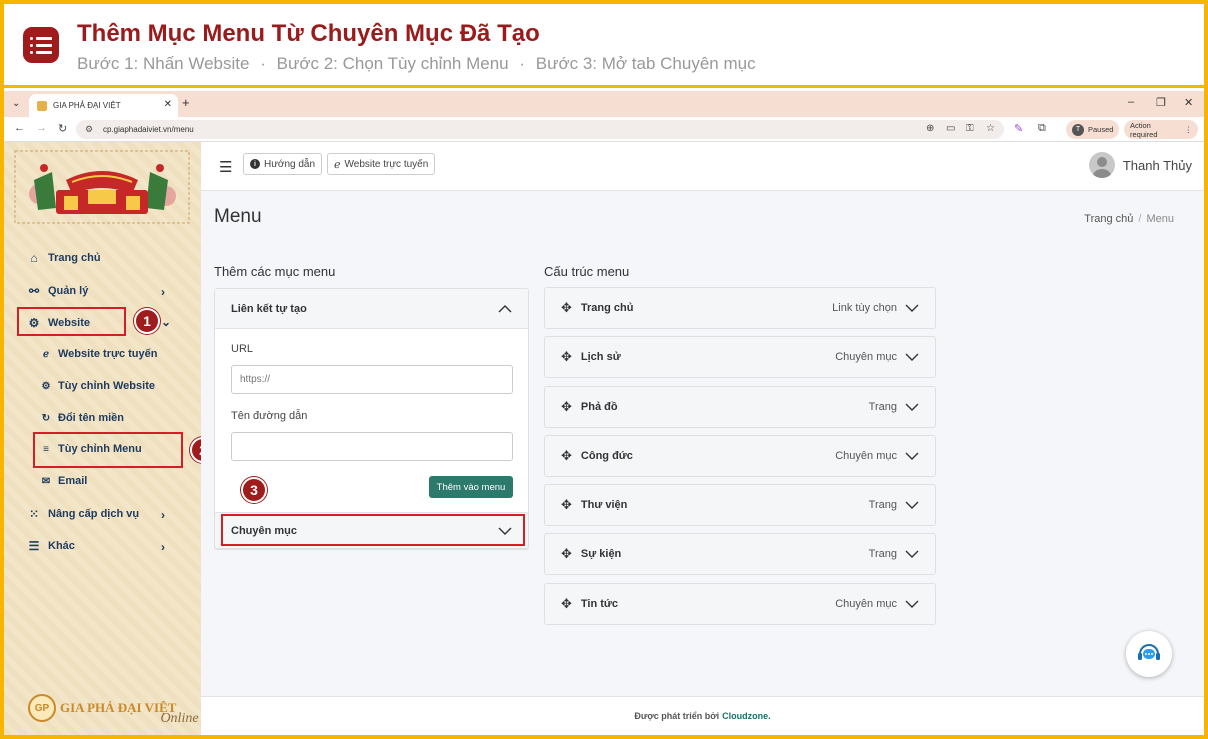  Describe the element at coordinates (930, 128) in the screenshot. I see `zoom-icon: ⊕` at that location.